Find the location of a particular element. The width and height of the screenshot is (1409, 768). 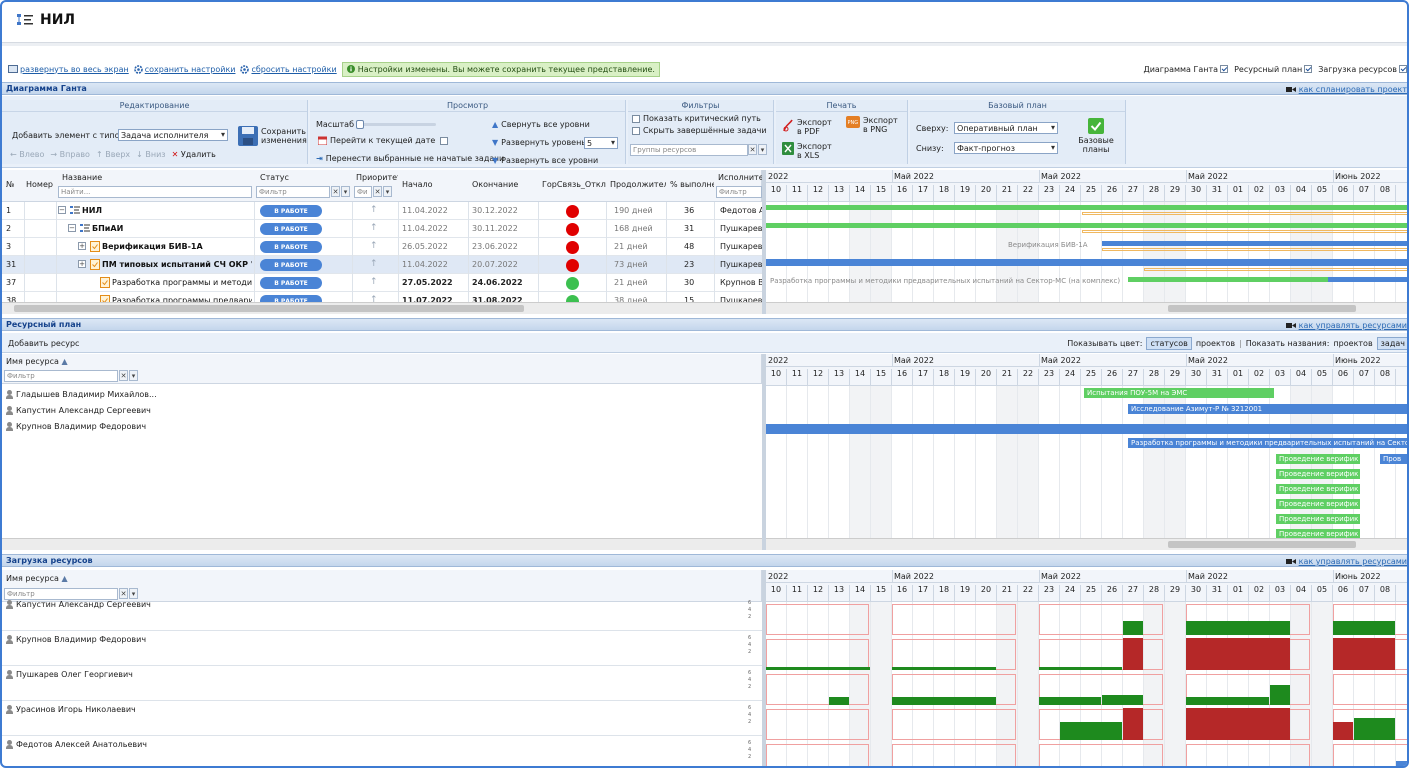

resource-load-row: Крупнов Владимир Федорович is located at coordinates (76, 639).